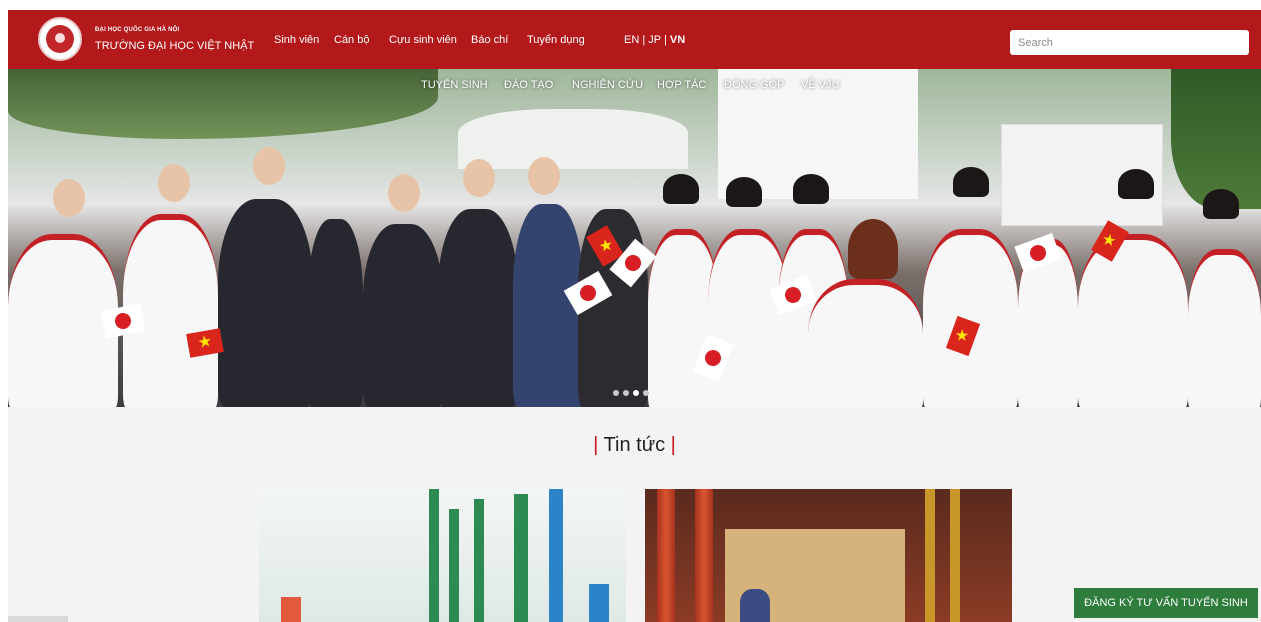  Describe the element at coordinates (489, 40) in the screenshot. I see `nav-bao-chi: Báo chí` at that location.